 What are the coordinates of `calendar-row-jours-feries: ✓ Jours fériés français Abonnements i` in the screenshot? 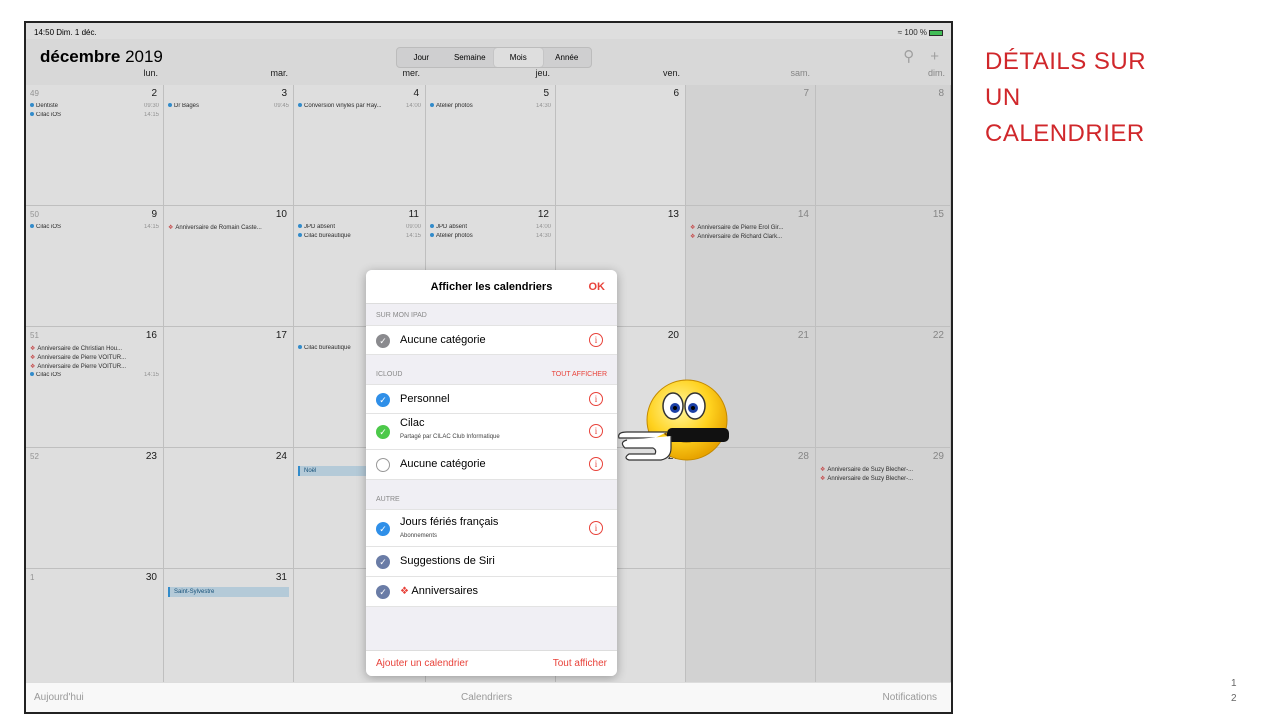 It's located at (491, 528).